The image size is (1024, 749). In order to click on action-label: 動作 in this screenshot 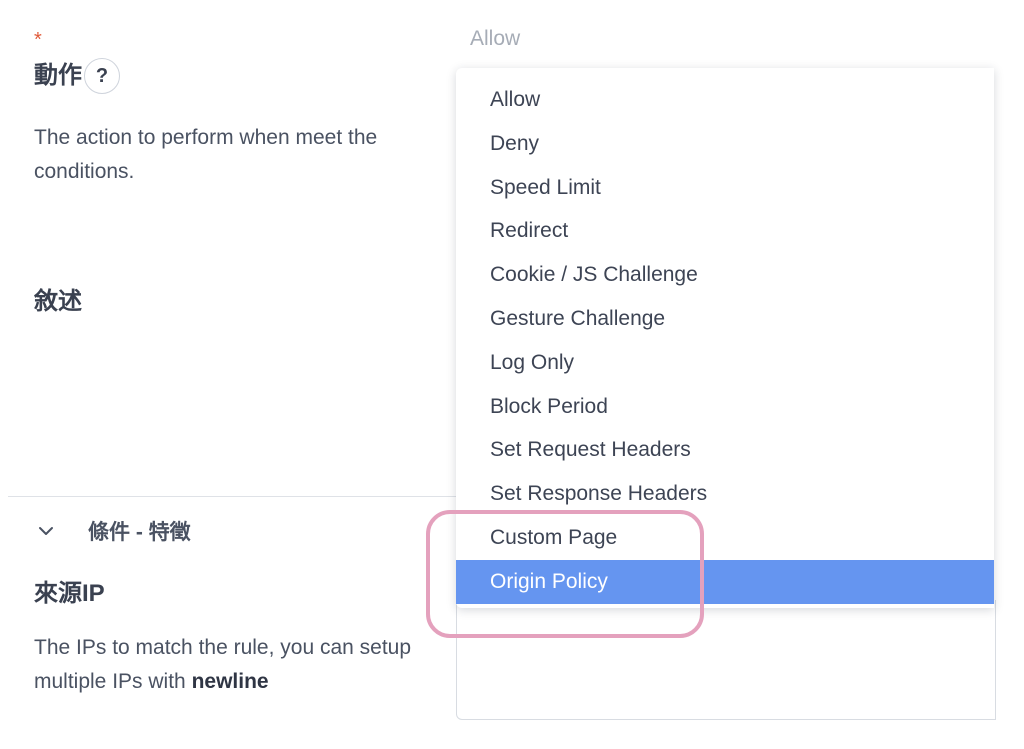, I will do `click(58, 75)`.